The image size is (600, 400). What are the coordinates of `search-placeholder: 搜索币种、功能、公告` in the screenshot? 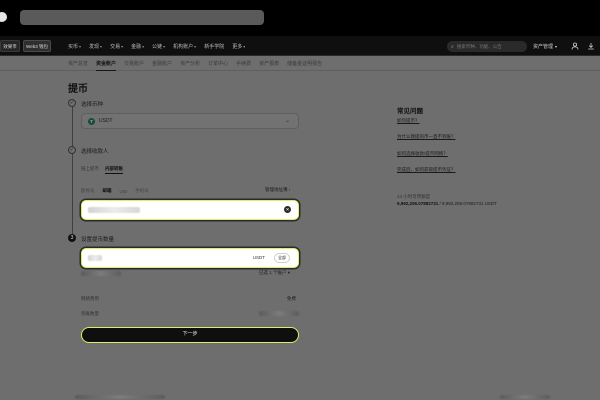 It's located at (479, 46).